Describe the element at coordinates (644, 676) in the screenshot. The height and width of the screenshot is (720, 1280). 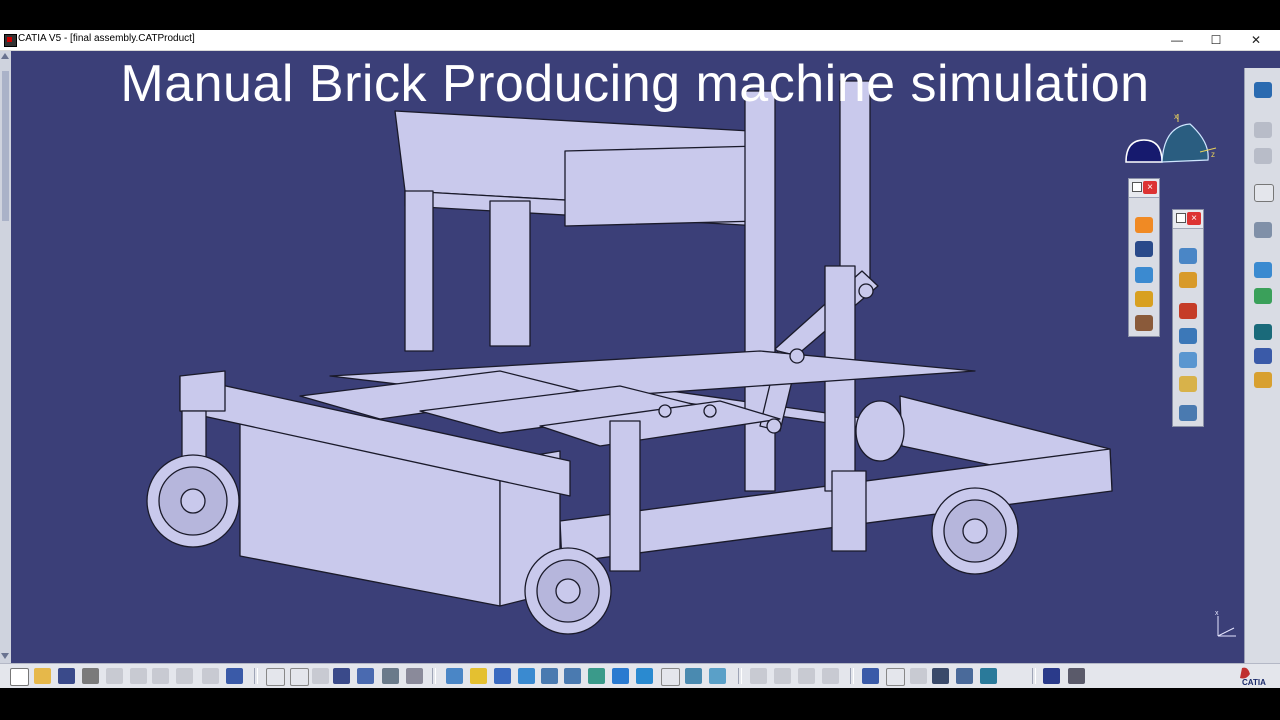
I see `iso-view-icon` at that location.